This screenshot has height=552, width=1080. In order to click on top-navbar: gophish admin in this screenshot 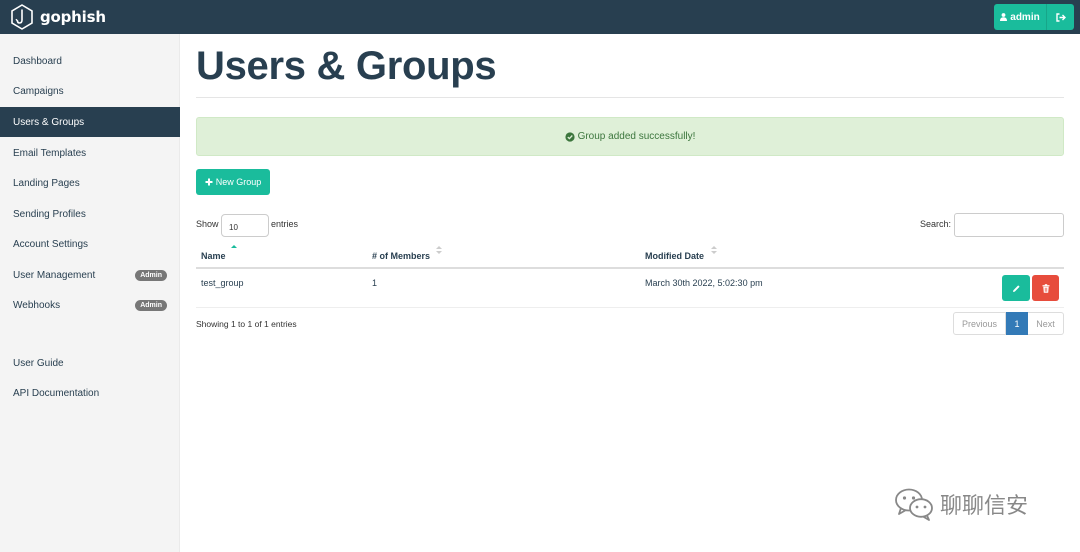, I will do `click(540, 17)`.